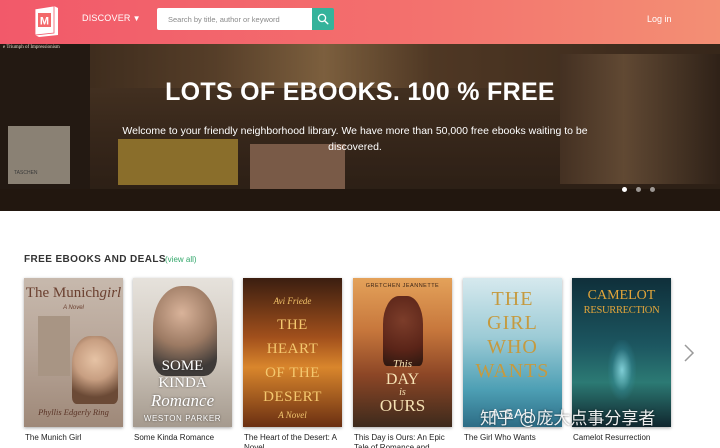 This screenshot has width=720, height=448. I want to click on hero-title: LOTS OF EBOOKS. 100 % FREE, so click(360, 92).